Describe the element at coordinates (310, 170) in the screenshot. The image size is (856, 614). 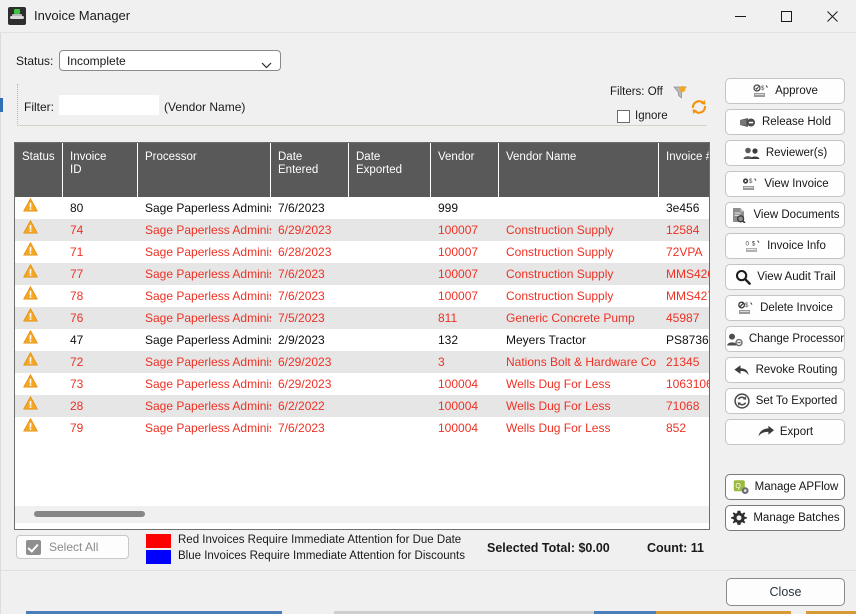
I see `grid-column-header: Date Entered` at that location.